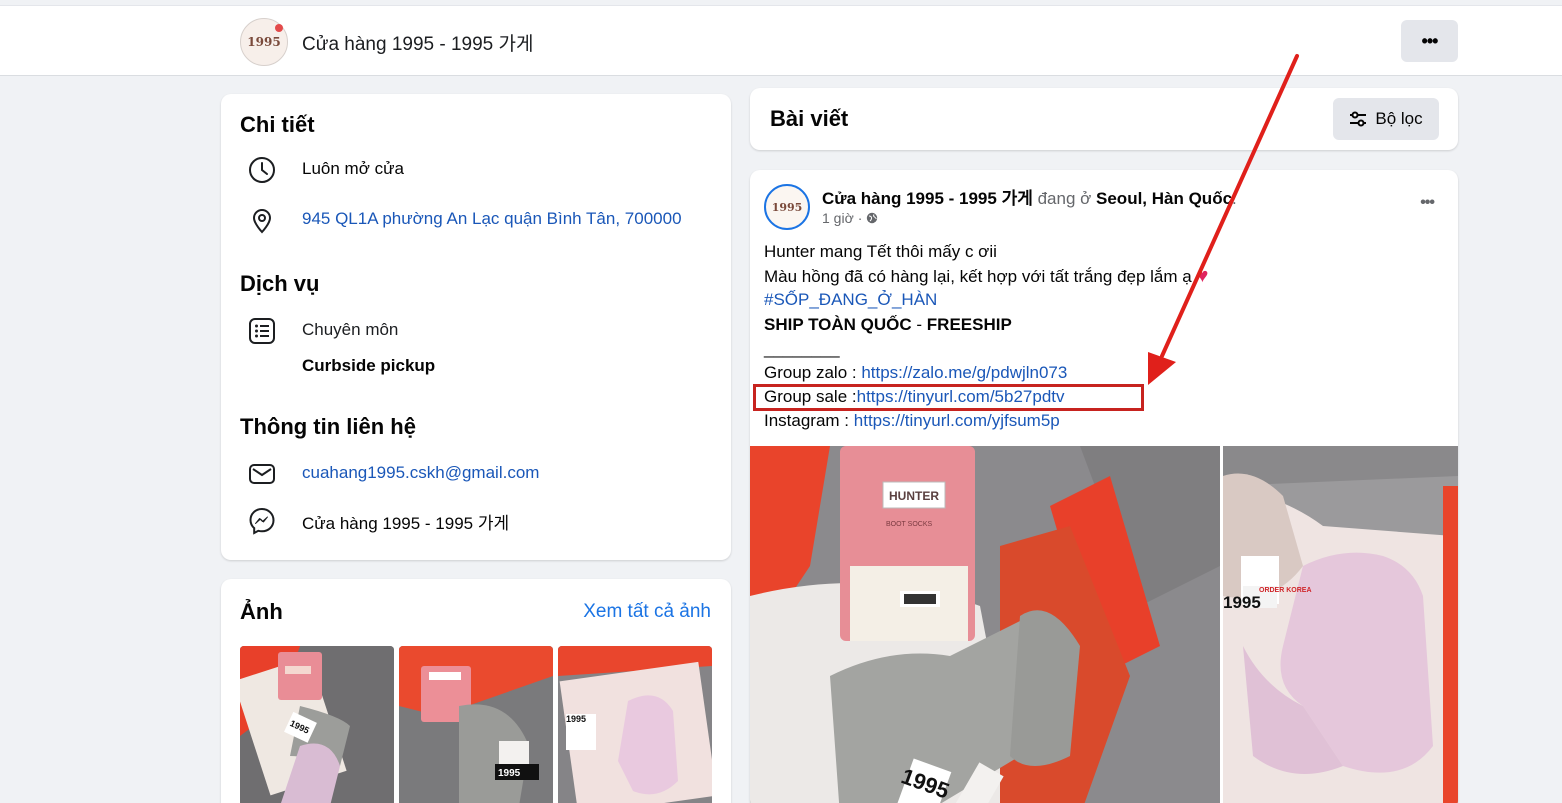 The height and width of the screenshot is (803, 1562). What do you see at coordinates (1164, 198) in the screenshot?
I see `post-location: Seoul, Hàn Quốc` at bounding box center [1164, 198].